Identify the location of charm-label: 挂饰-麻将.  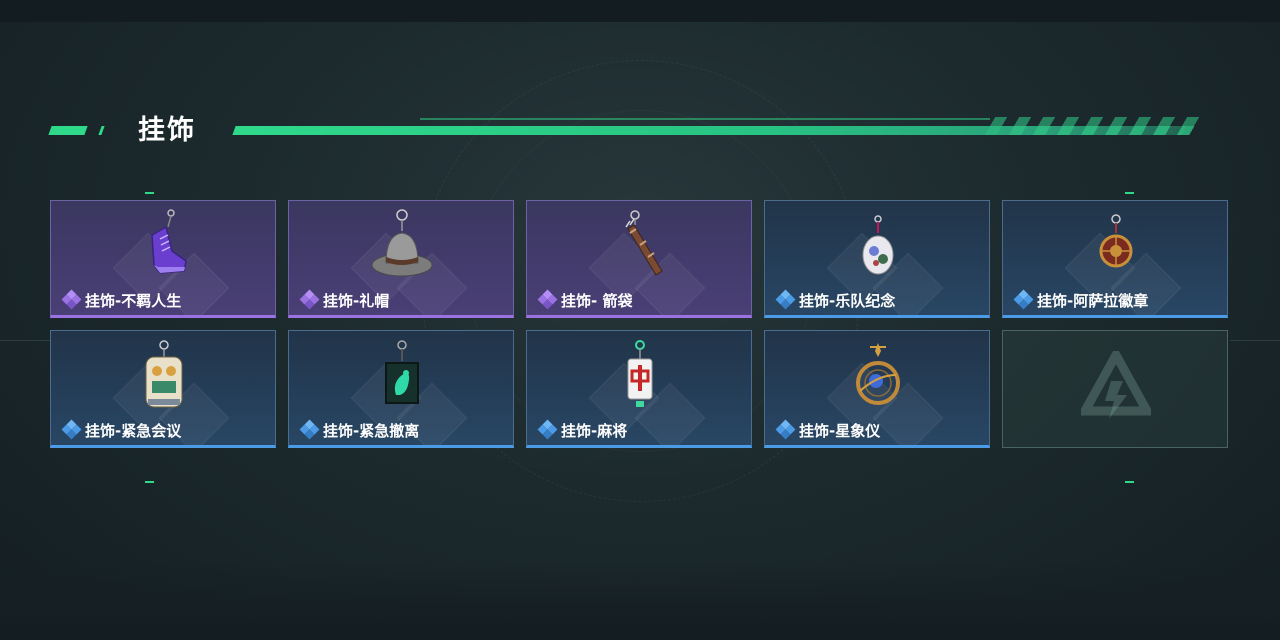
(582, 430).